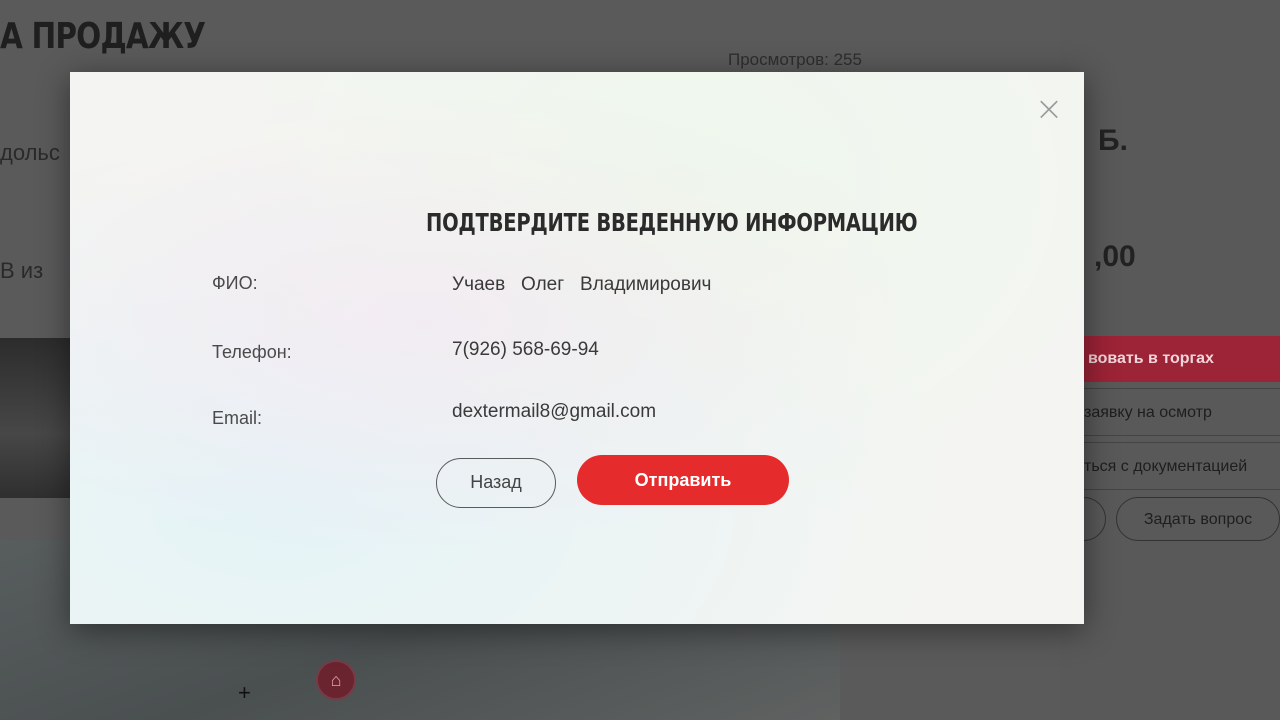  What do you see at coordinates (582, 284) in the screenshot?
I see `fio-value: Учаев Олег Владимирович` at bounding box center [582, 284].